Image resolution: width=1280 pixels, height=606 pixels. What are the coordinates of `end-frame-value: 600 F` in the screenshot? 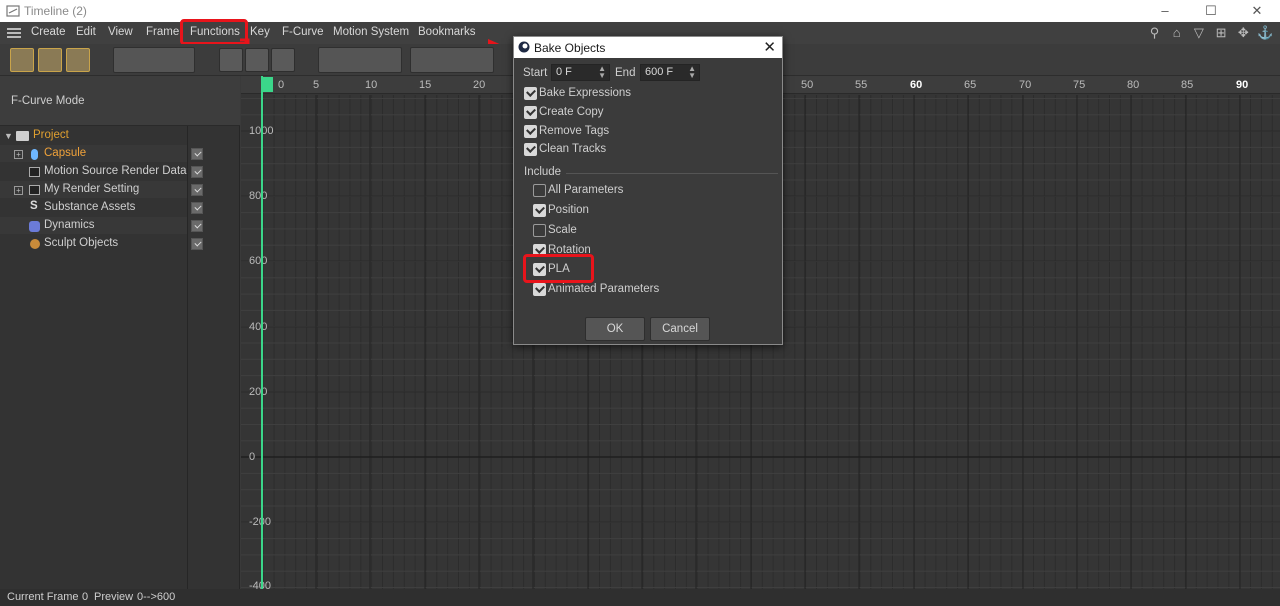 It's located at (659, 72).